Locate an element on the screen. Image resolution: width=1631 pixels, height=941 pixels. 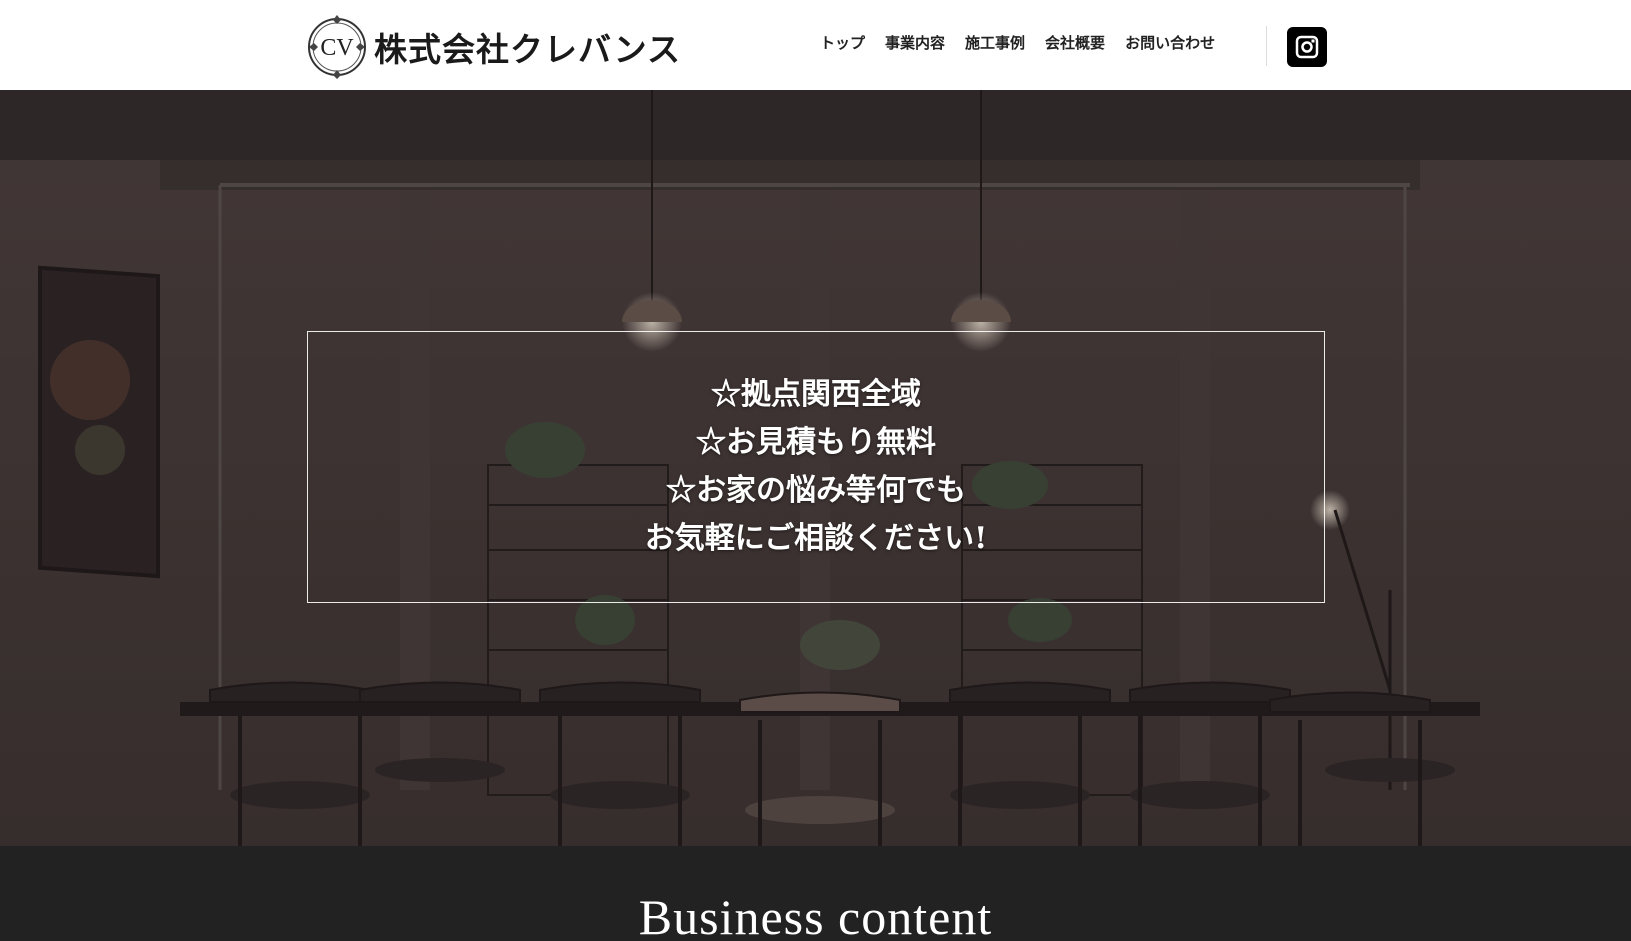
hero-line-3: ☆お家の悩み等何でも is located at coordinates (816, 490).